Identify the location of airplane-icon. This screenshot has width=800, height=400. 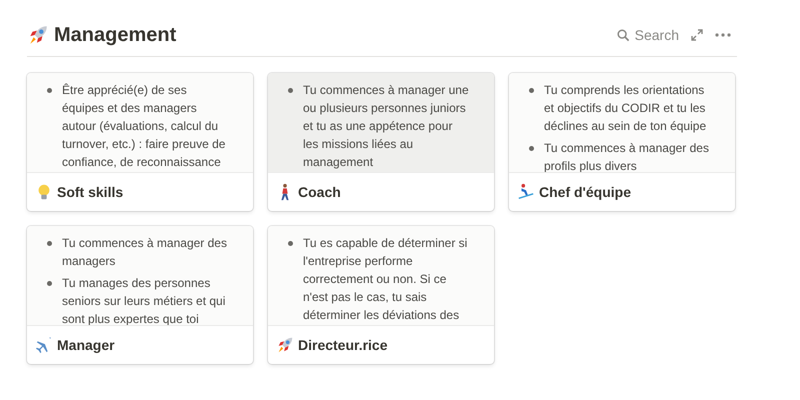
(44, 345).